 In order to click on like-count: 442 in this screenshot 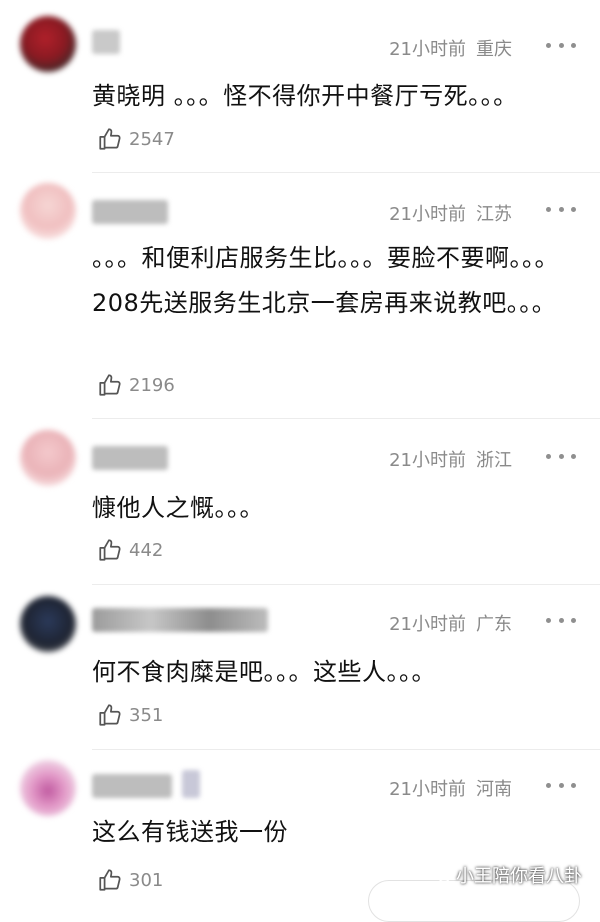, I will do `click(146, 550)`.